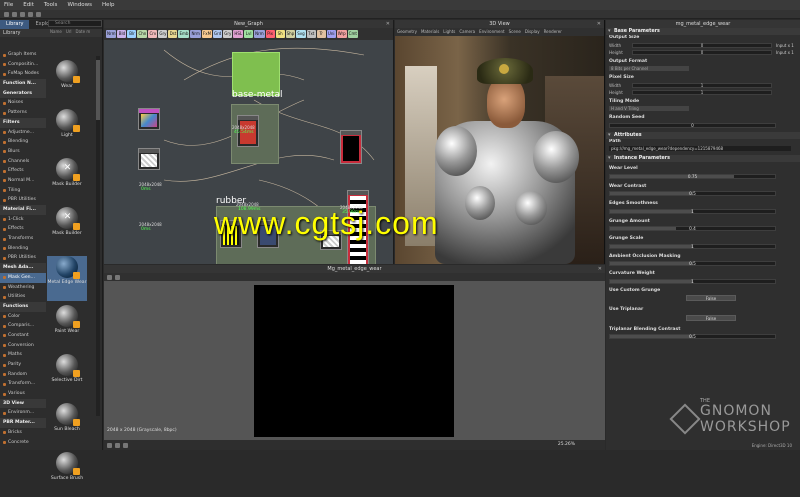 The width and height of the screenshot is (800, 497). I want to click on save-icon, so click(22, 14).